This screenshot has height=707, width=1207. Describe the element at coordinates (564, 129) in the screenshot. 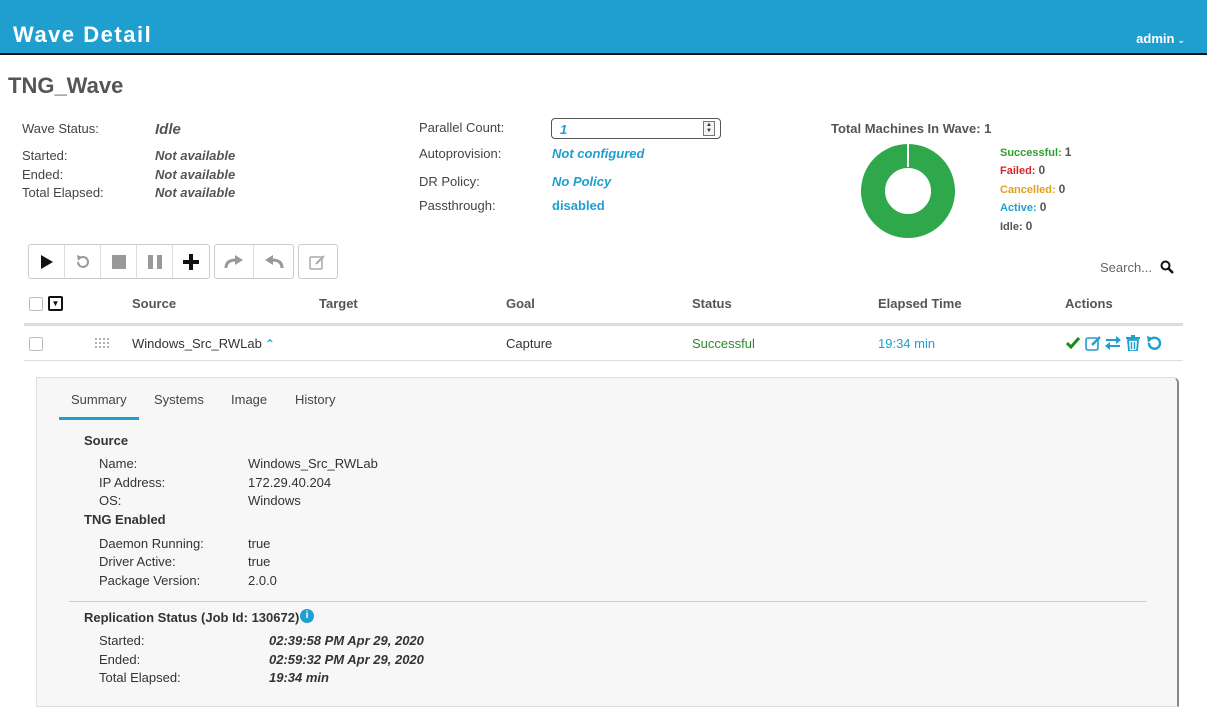

I see `parallel-count-value: 1` at that location.